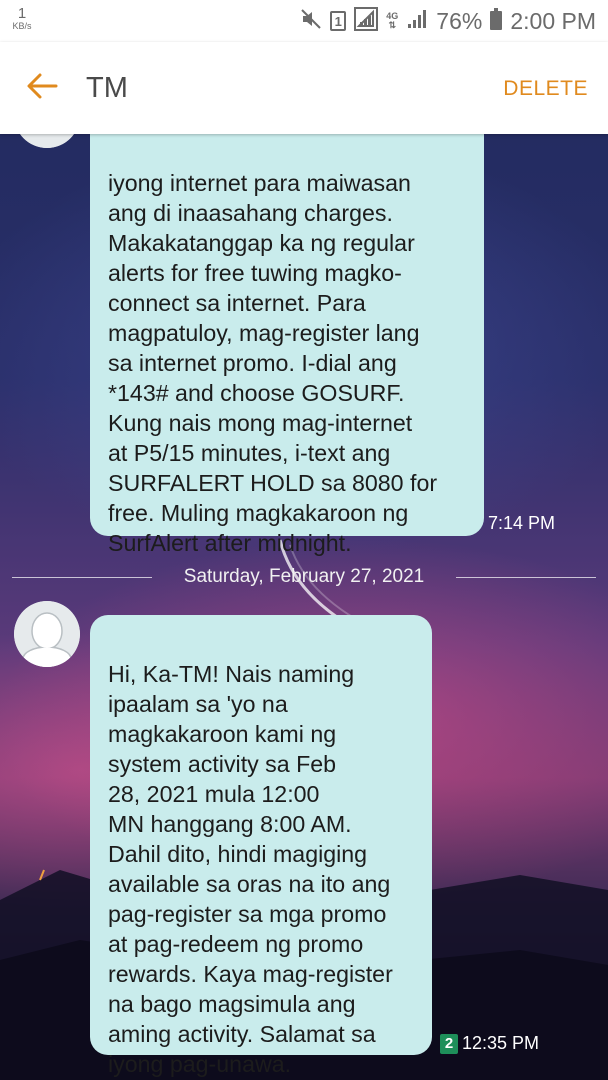  Describe the element at coordinates (522, 523) in the screenshot. I see `message-time: 7:14 PM` at that location.